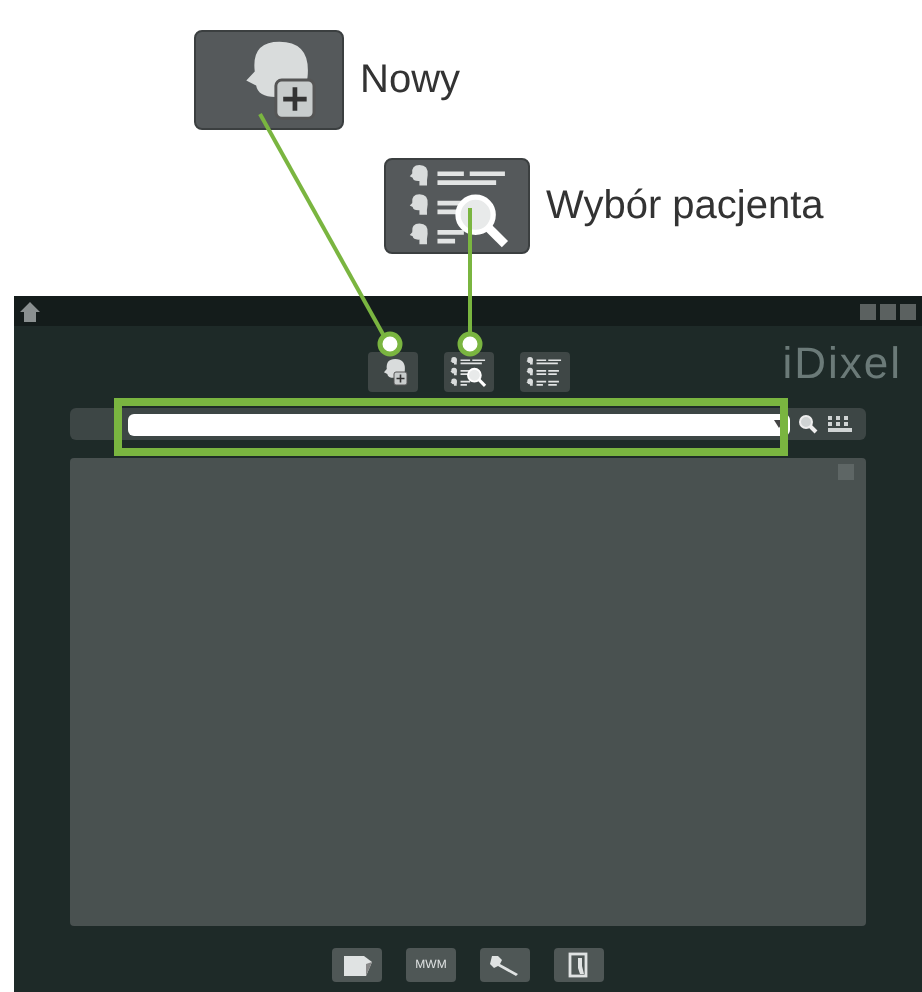 This screenshot has width=922, height=992. I want to click on search-icon, so click(808, 424).